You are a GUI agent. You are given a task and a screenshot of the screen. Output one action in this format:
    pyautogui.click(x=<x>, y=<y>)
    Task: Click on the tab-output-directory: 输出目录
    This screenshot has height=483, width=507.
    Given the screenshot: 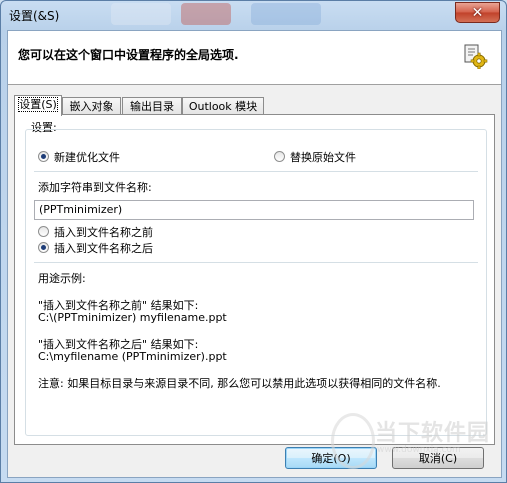 What is the action you would take?
    pyautogui.click(x=152, y=106)
    